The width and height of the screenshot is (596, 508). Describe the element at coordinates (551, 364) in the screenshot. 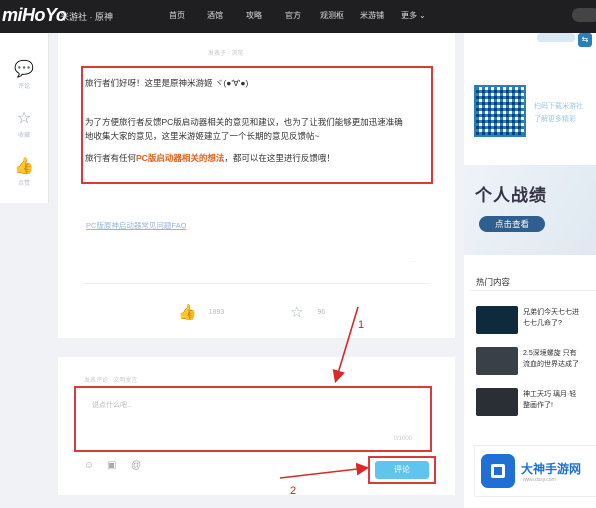

I see `hot-item-line2: 流血的世界达成了` at that location.